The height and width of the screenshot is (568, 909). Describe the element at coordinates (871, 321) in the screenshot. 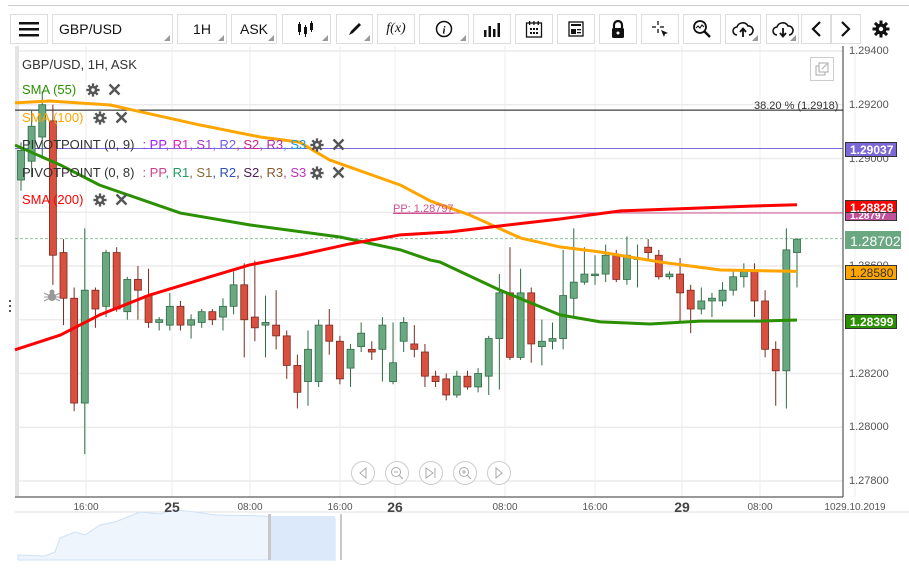

I see `price-tag-sma55: 1.28399` at that location.